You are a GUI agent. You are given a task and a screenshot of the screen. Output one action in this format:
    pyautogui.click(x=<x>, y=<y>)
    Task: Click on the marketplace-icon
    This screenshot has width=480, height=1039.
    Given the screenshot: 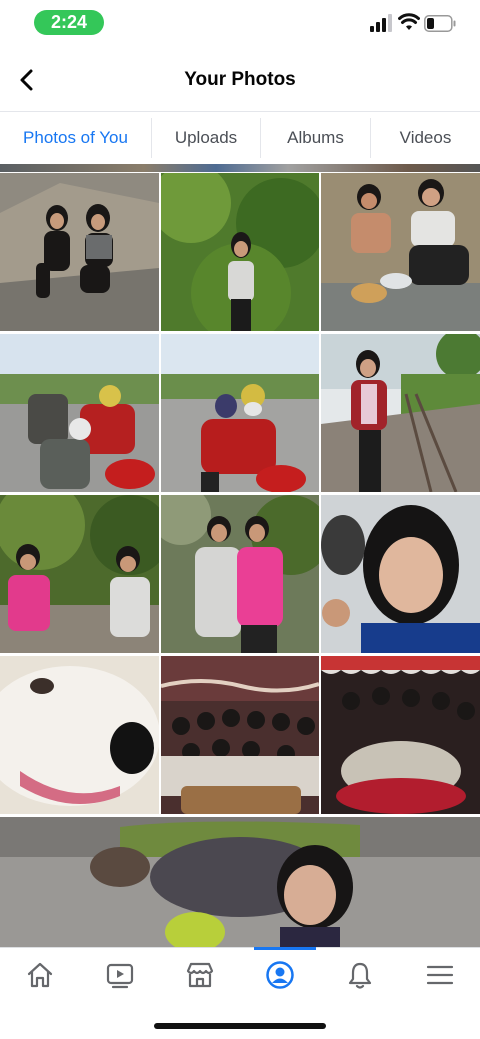 What is the action you would take?
    pyautogui.click(x=200, y=975)
    